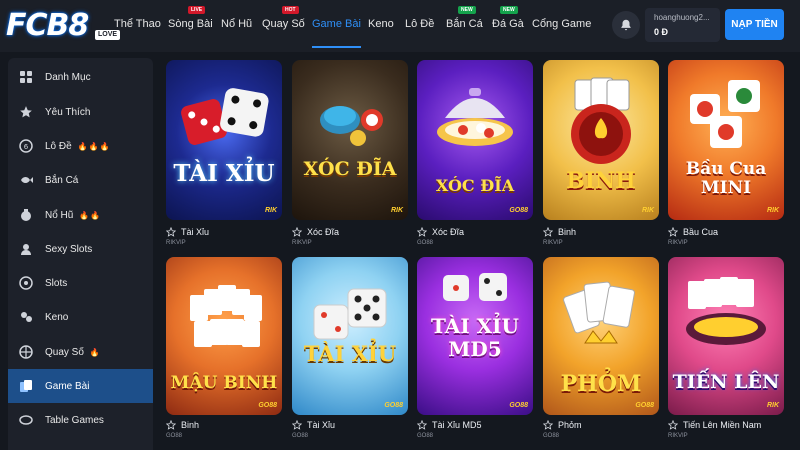  What do you see at coordinates (57, 317) in the screenshot?
I see `sidebar-item-label: Keno` at bounding box center [57, 317].